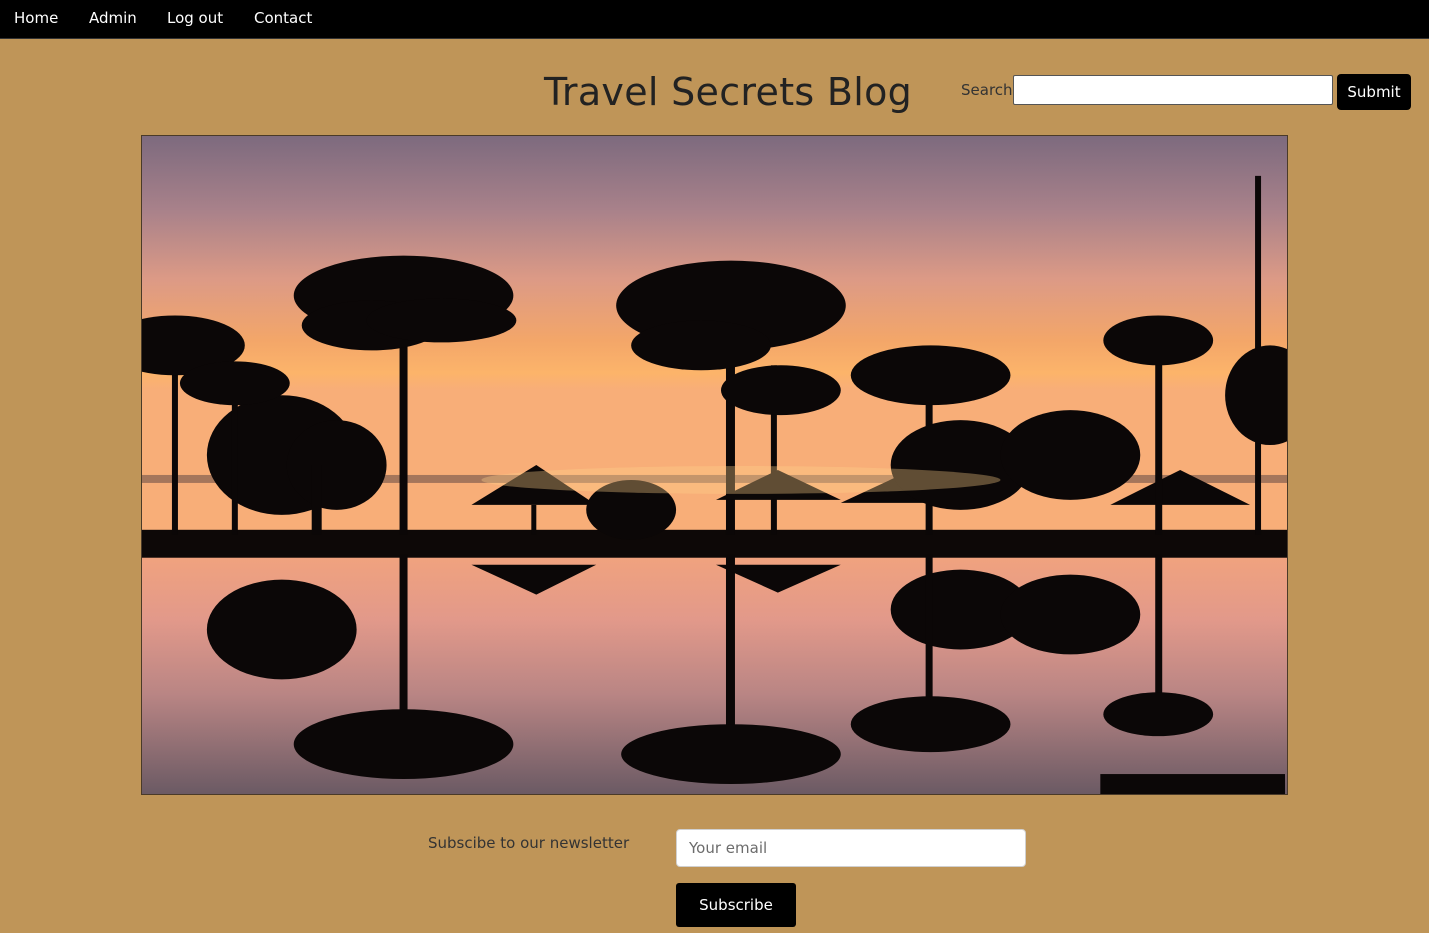  Describe the element at coordinates (36, 18) in the screenshot. I see `nav-home-link: Home` at that location.